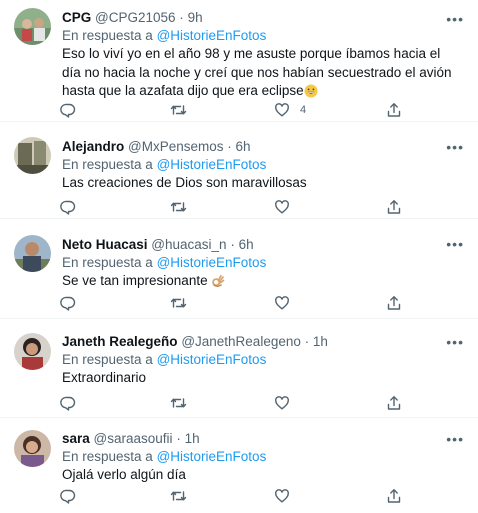  Describe the element at coordinates (195, 17) in the screenshot. I see `timestamp: 9h` at that location.